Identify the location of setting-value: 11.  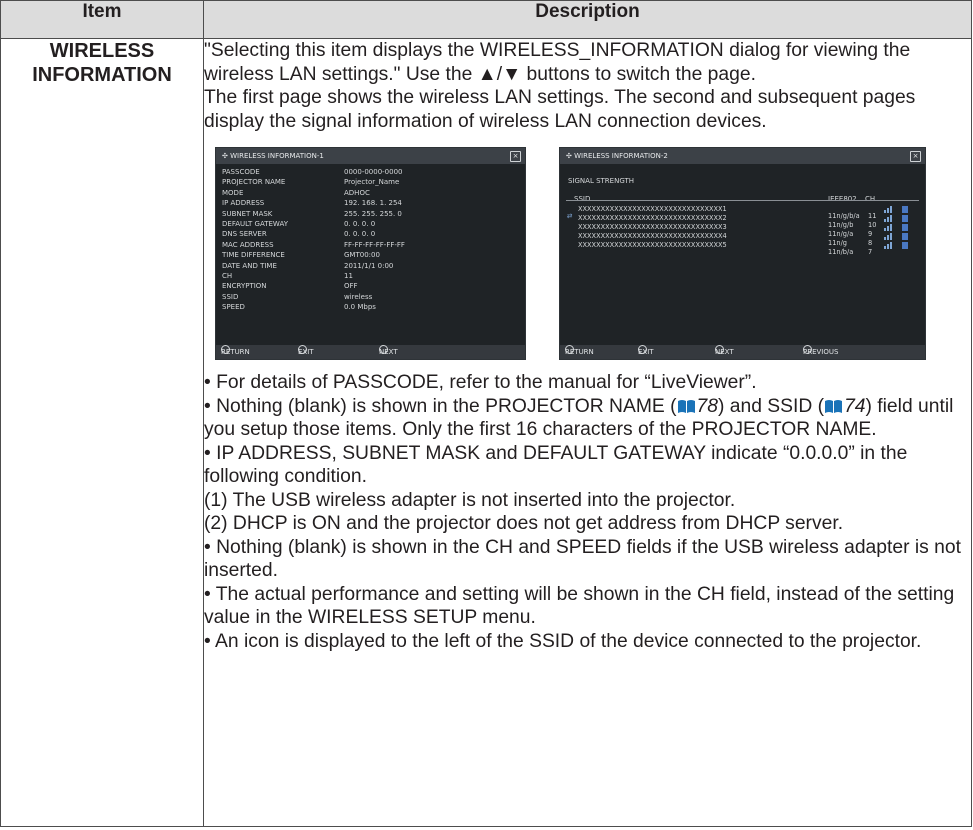
(348, 276).